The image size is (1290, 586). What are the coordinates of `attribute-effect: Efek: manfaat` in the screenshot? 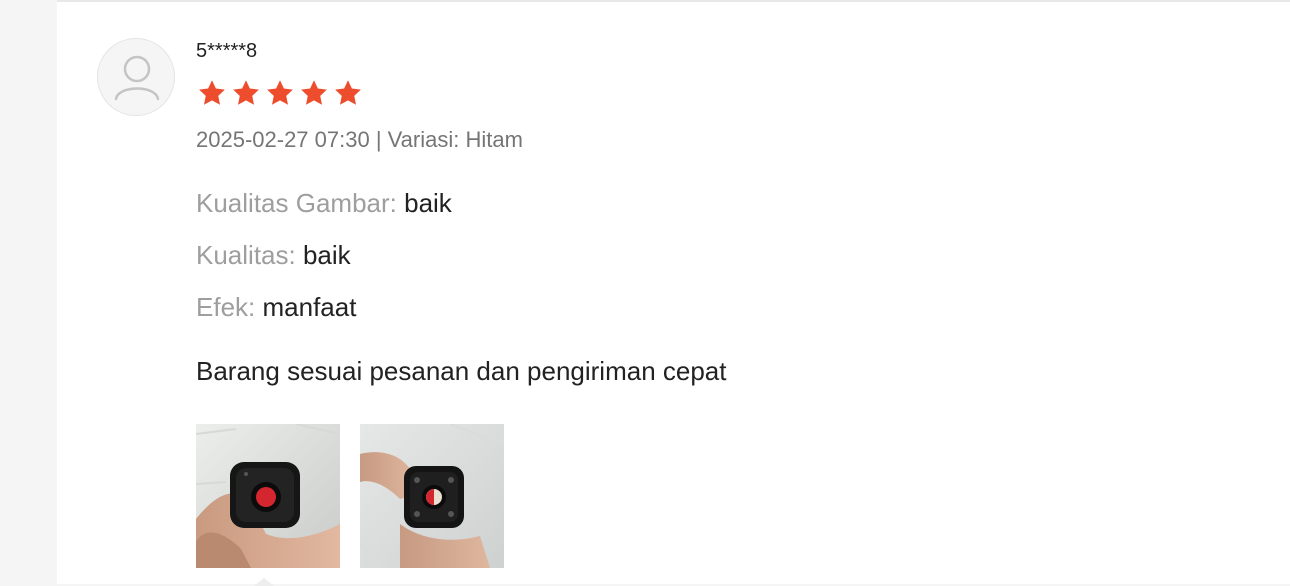 It's located at (276, 307).